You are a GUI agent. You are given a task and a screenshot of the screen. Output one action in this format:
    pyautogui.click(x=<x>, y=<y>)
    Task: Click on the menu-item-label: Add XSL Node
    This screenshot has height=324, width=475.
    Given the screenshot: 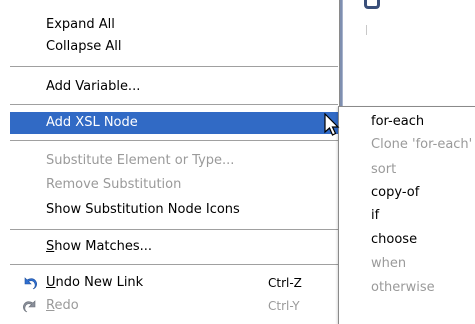 What is the action you would take?
    pyautogui.click(x=92, y=122)
    